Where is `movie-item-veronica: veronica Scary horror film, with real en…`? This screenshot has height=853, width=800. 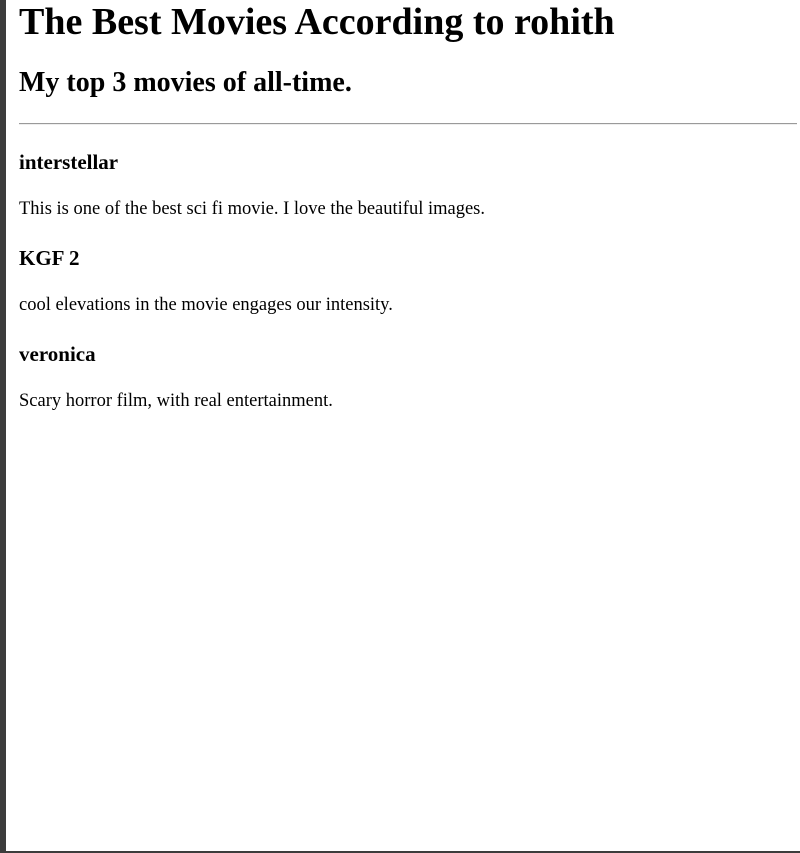 movie-item-veronica: veronica Scary horror film, with real en… is located at coordinates (408, 377).